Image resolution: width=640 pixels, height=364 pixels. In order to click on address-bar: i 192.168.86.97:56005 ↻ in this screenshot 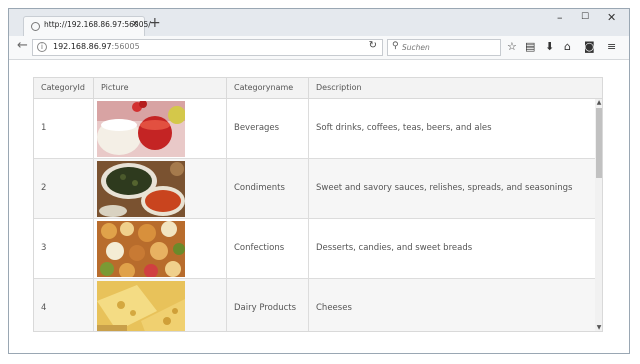, I will do `click(207, 47)`.